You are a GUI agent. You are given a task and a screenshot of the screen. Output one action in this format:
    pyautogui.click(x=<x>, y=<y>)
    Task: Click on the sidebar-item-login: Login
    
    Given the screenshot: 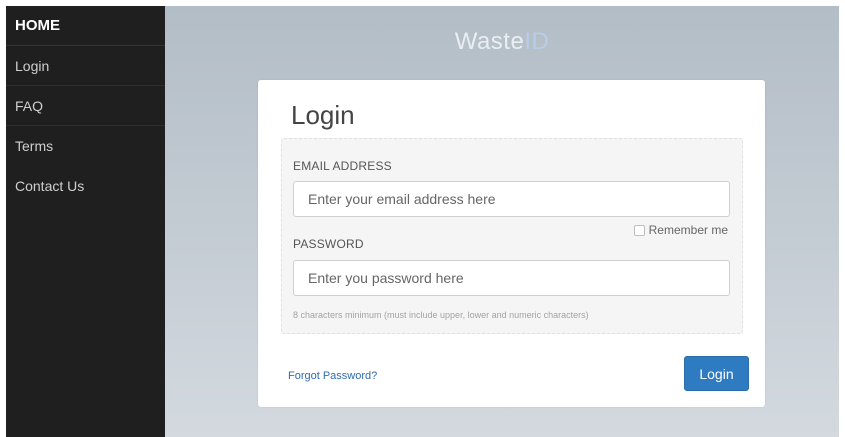 What is the action you would take?
    pyautogui.click(x=85, y=66)
    